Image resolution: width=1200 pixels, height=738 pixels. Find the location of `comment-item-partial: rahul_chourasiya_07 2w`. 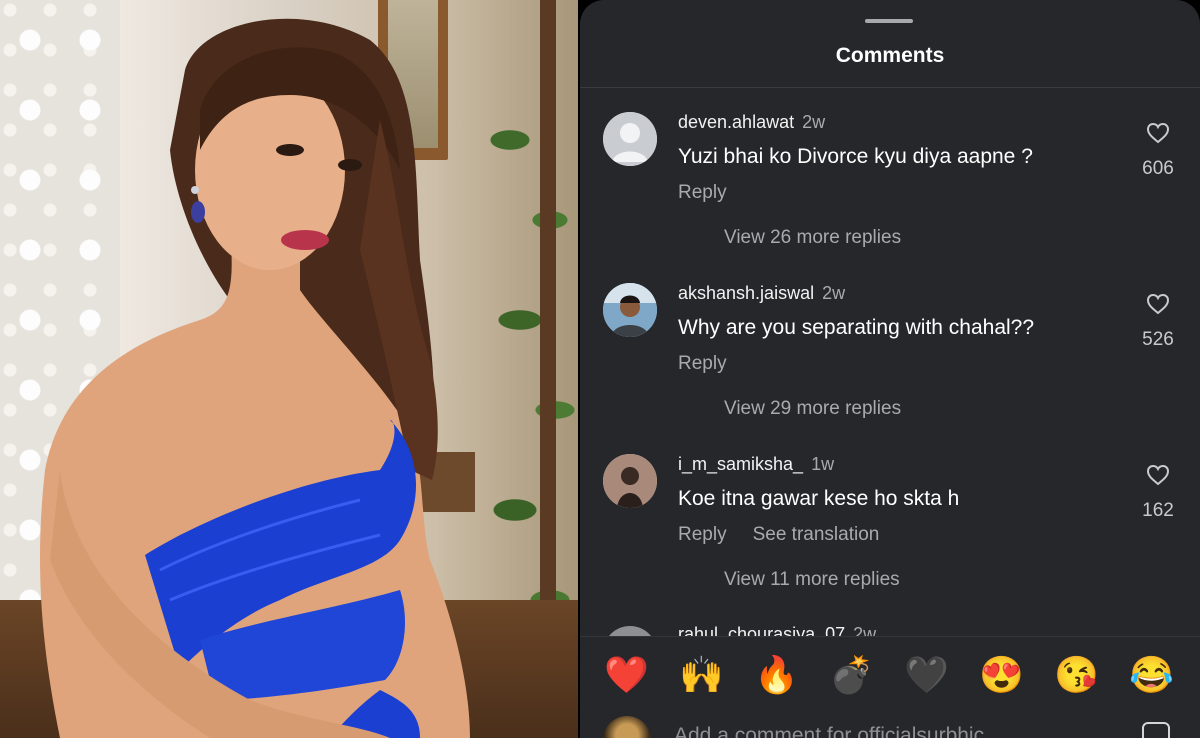

comment-item-partial: rahul_chourasiya_07 2w is located at coordinates (890, 628).